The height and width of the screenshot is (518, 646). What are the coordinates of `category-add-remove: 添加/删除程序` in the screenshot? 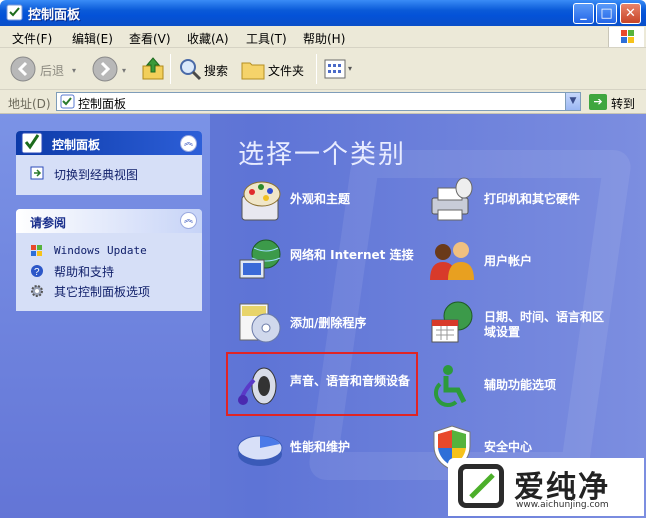 It's located at (328, 323).